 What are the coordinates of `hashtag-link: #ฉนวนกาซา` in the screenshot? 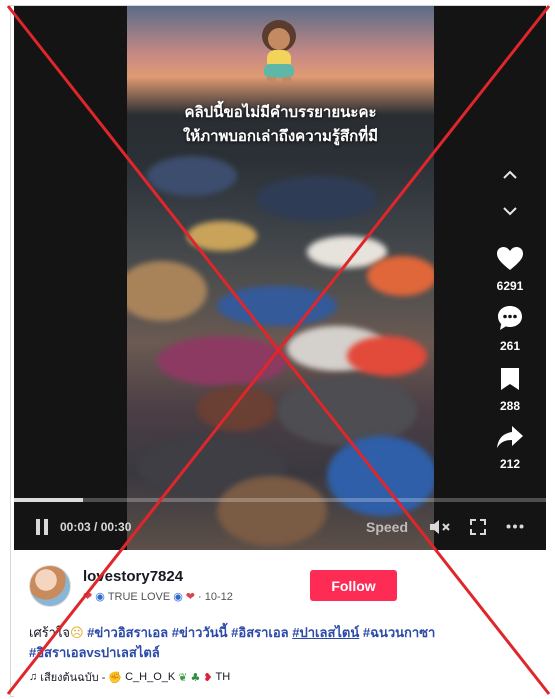 It's located at (399, 632).